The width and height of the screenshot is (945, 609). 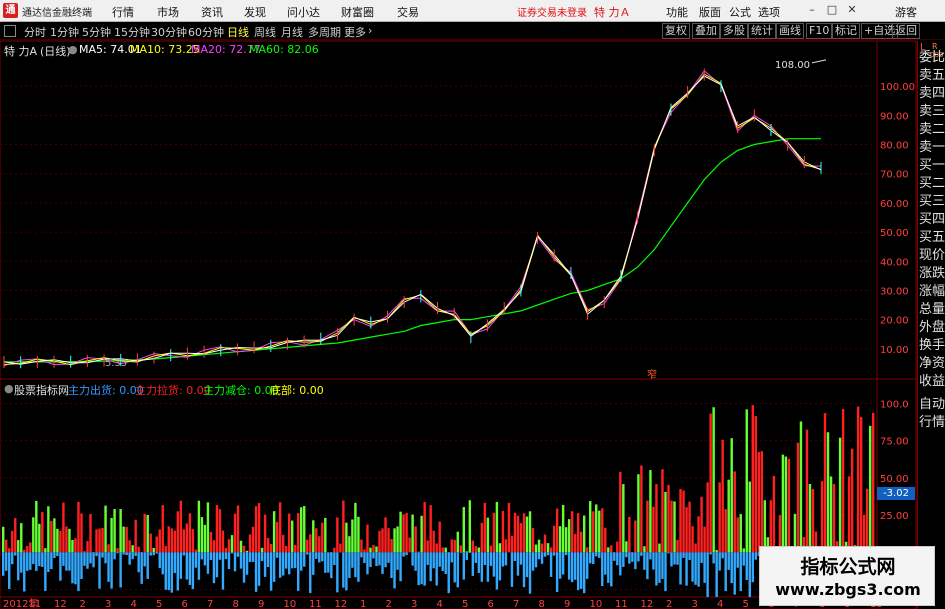 What do you see at coordinates (932, 76) in the screenshot?
I see `side-panel-label: 卖五` at bounding box center [932, 76].